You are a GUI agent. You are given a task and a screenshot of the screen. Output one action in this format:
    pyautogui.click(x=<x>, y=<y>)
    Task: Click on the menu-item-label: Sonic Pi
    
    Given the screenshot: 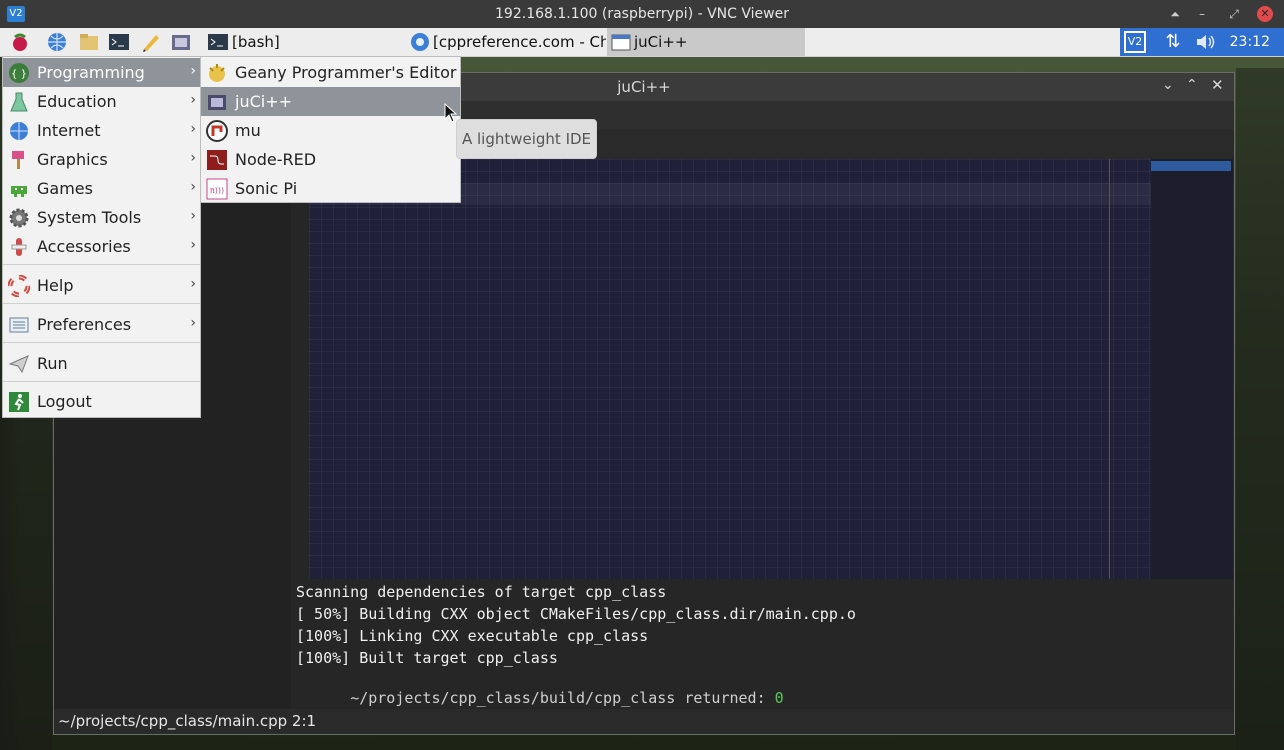 What is the action you would take?
    pyautogui.click(x=266, y=188)
    